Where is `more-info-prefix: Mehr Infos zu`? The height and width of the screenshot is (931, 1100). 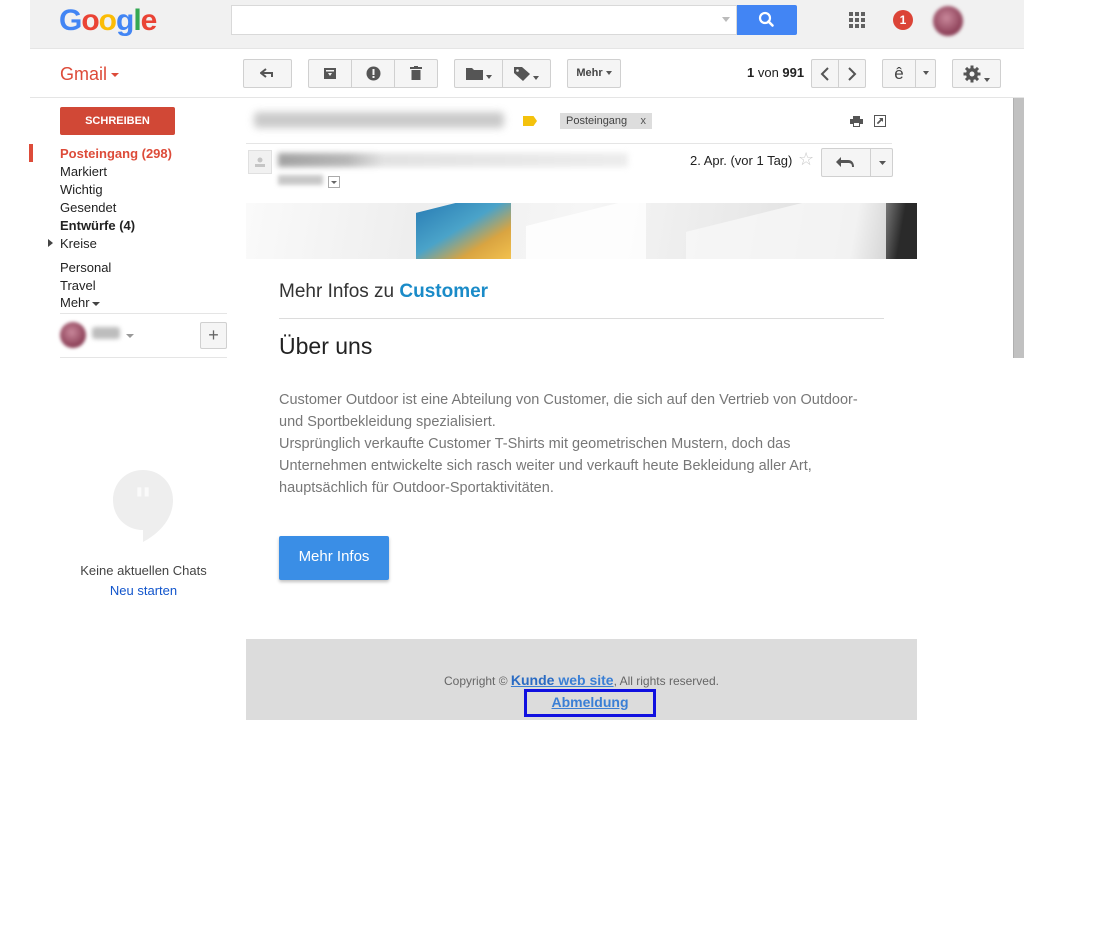
more-info-prefix: Mehr Infos zu is located at coordinates (339, 291).